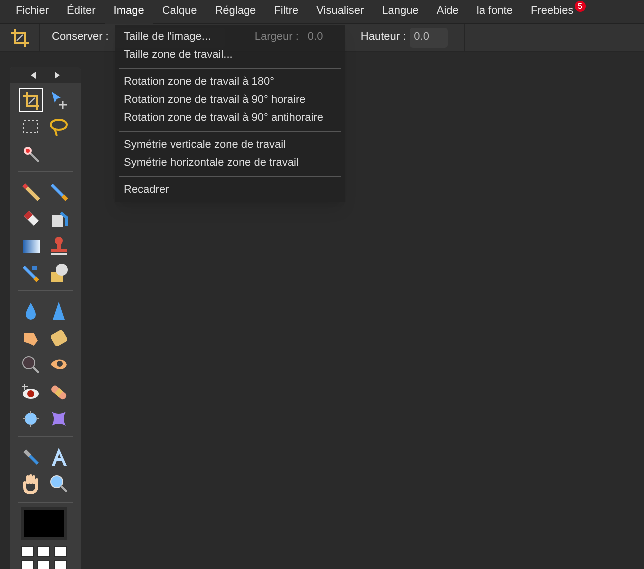 The width and height of the screenshot is (644, 569). What do you see at coordinates (383, 38) in the screenshot?
I see `height-label: Hauteur :` at bounding box center [383, 38].